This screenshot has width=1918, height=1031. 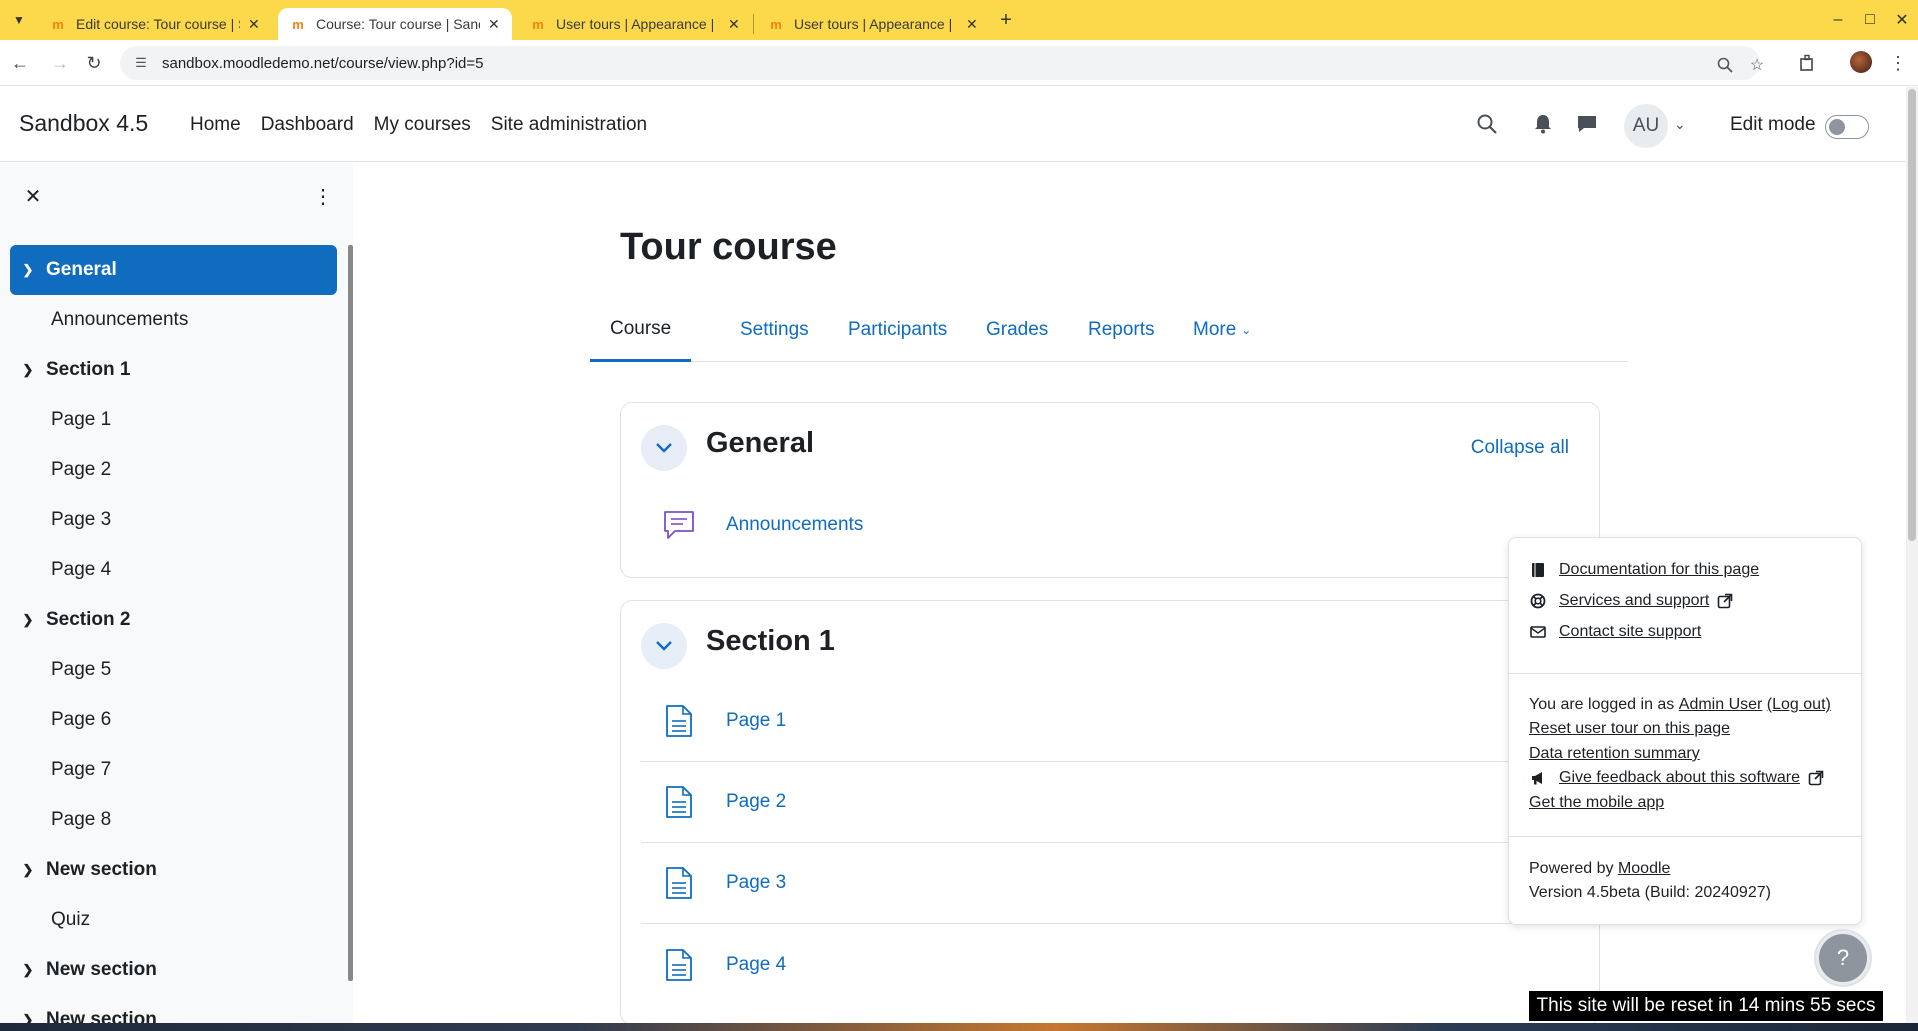 I want to click on get-mobile-app-link: Get the mobile app, so click(x=1596, y=803).